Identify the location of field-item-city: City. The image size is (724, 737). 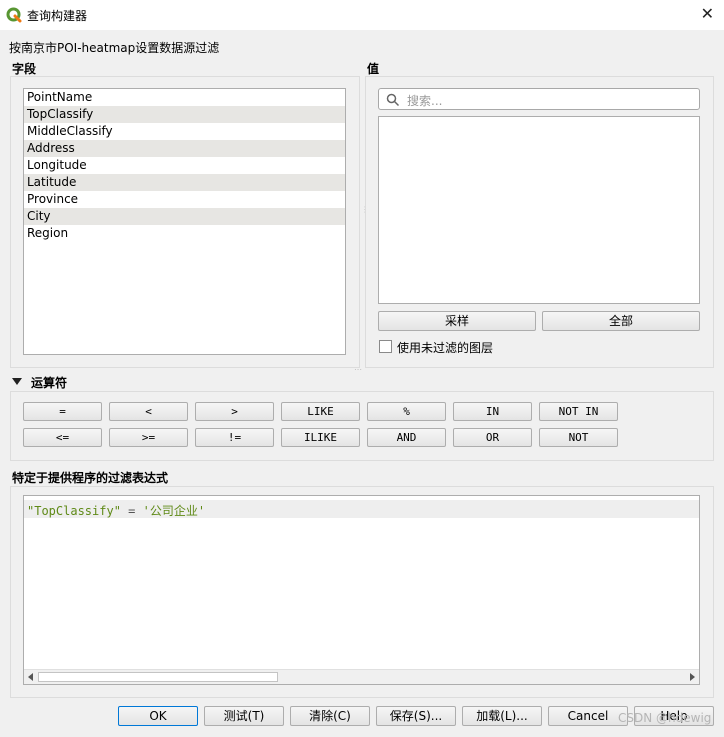
(184, 216).